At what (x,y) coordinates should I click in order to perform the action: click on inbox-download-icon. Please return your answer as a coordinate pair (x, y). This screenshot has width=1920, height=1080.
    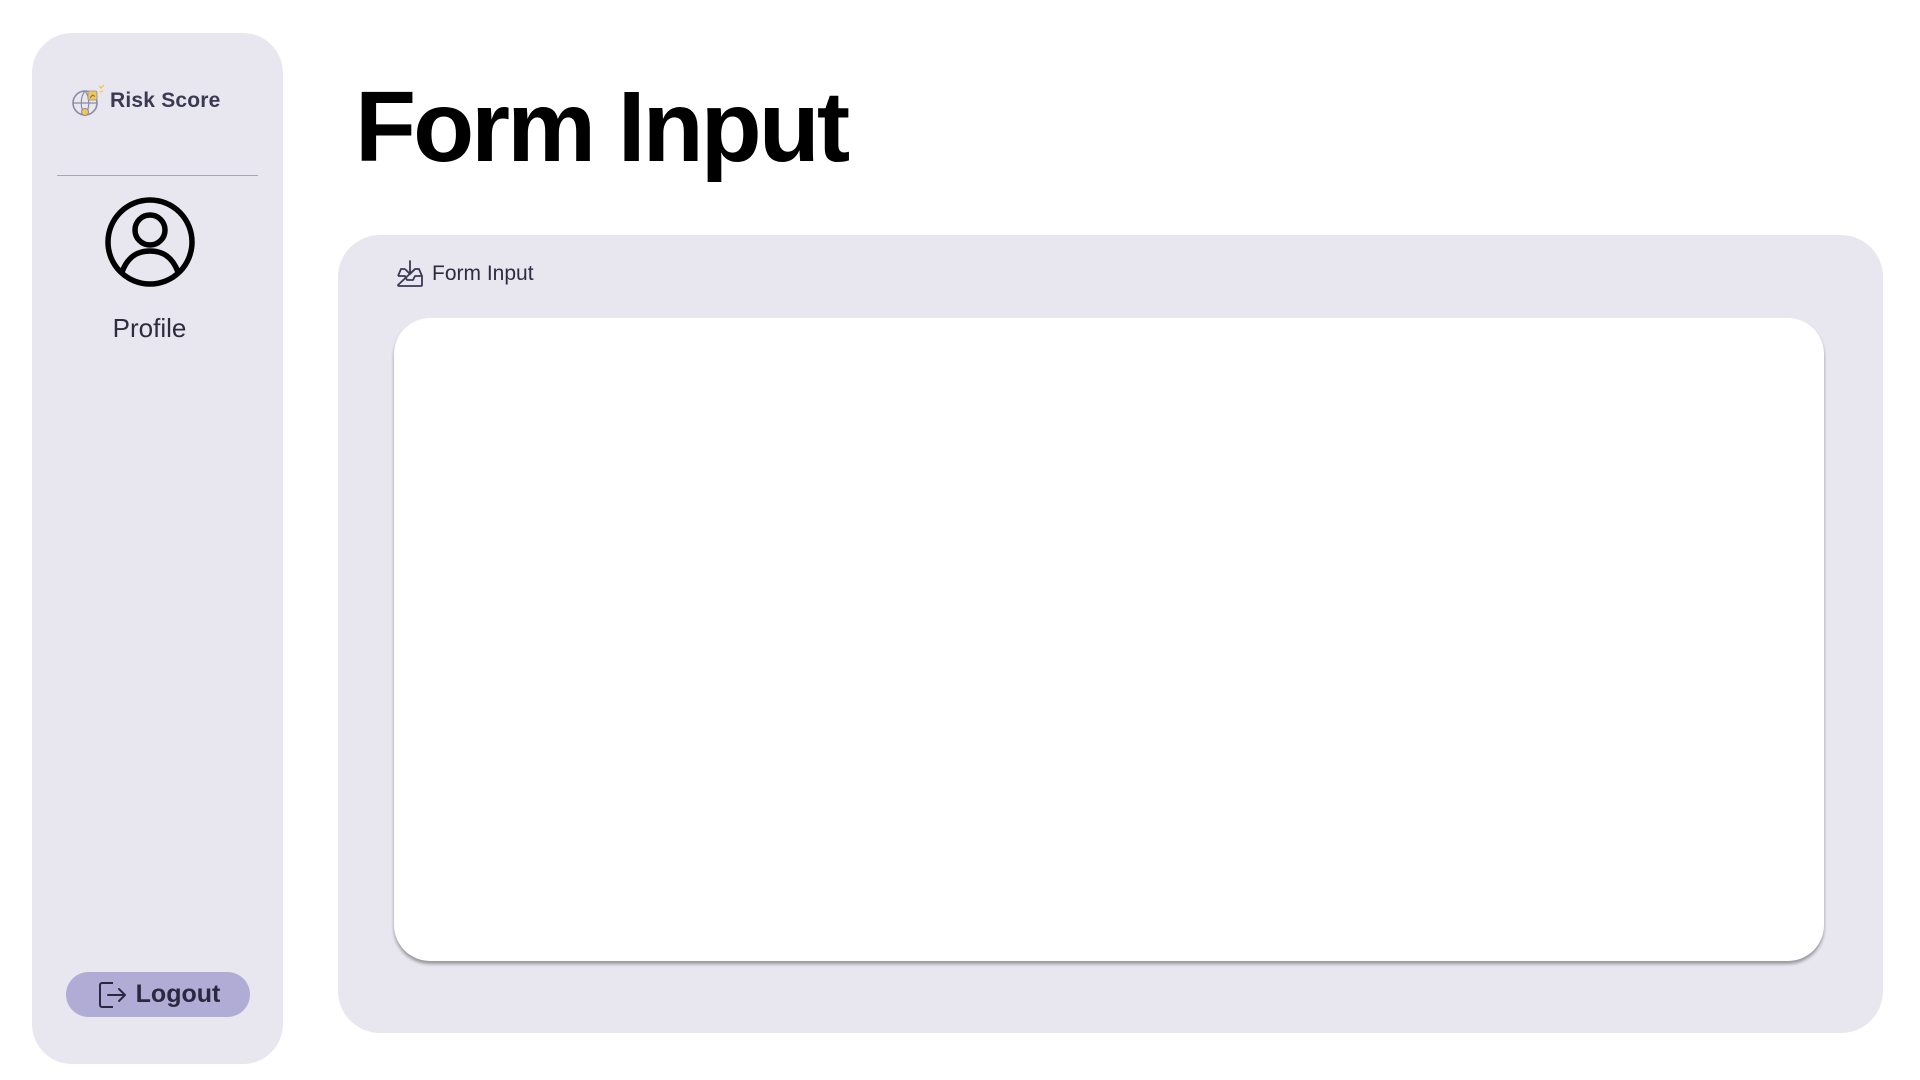
    Looking at the image, I should click on (410, 273).